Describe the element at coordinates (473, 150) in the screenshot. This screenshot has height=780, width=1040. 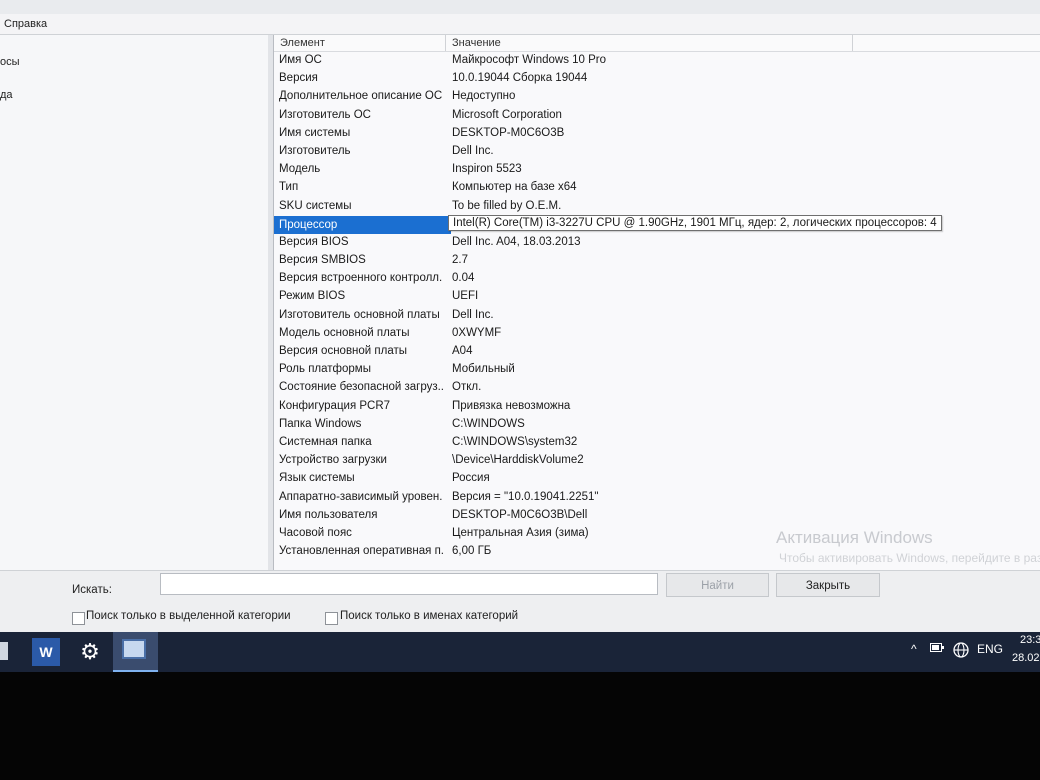
I see `row-element-value: Dell Inc.` at that location.